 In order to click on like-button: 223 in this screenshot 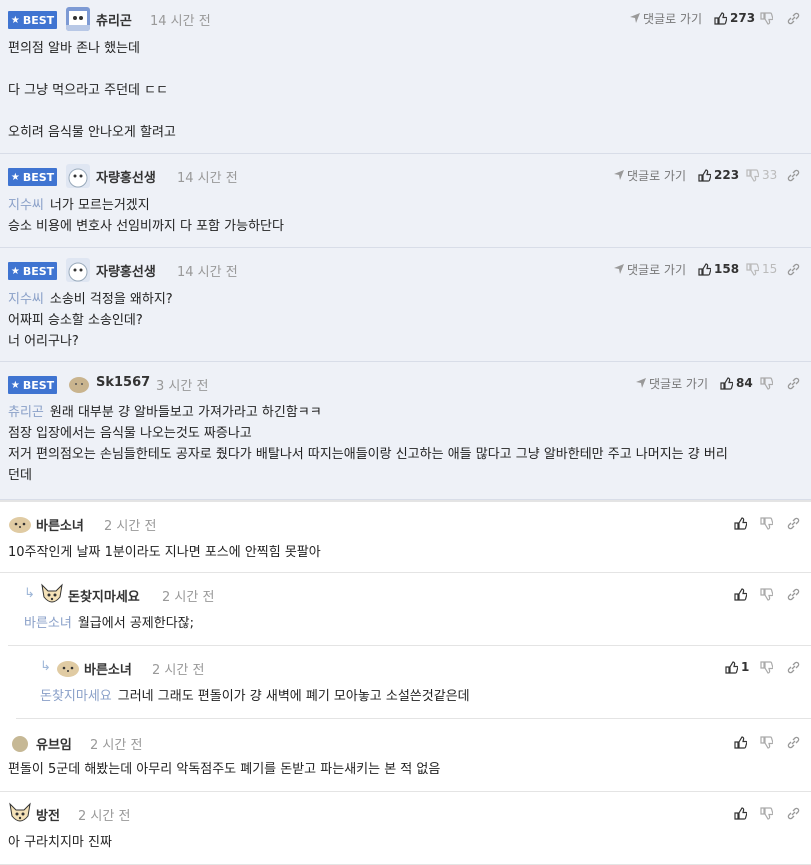, I will do `click(718, 175)`.